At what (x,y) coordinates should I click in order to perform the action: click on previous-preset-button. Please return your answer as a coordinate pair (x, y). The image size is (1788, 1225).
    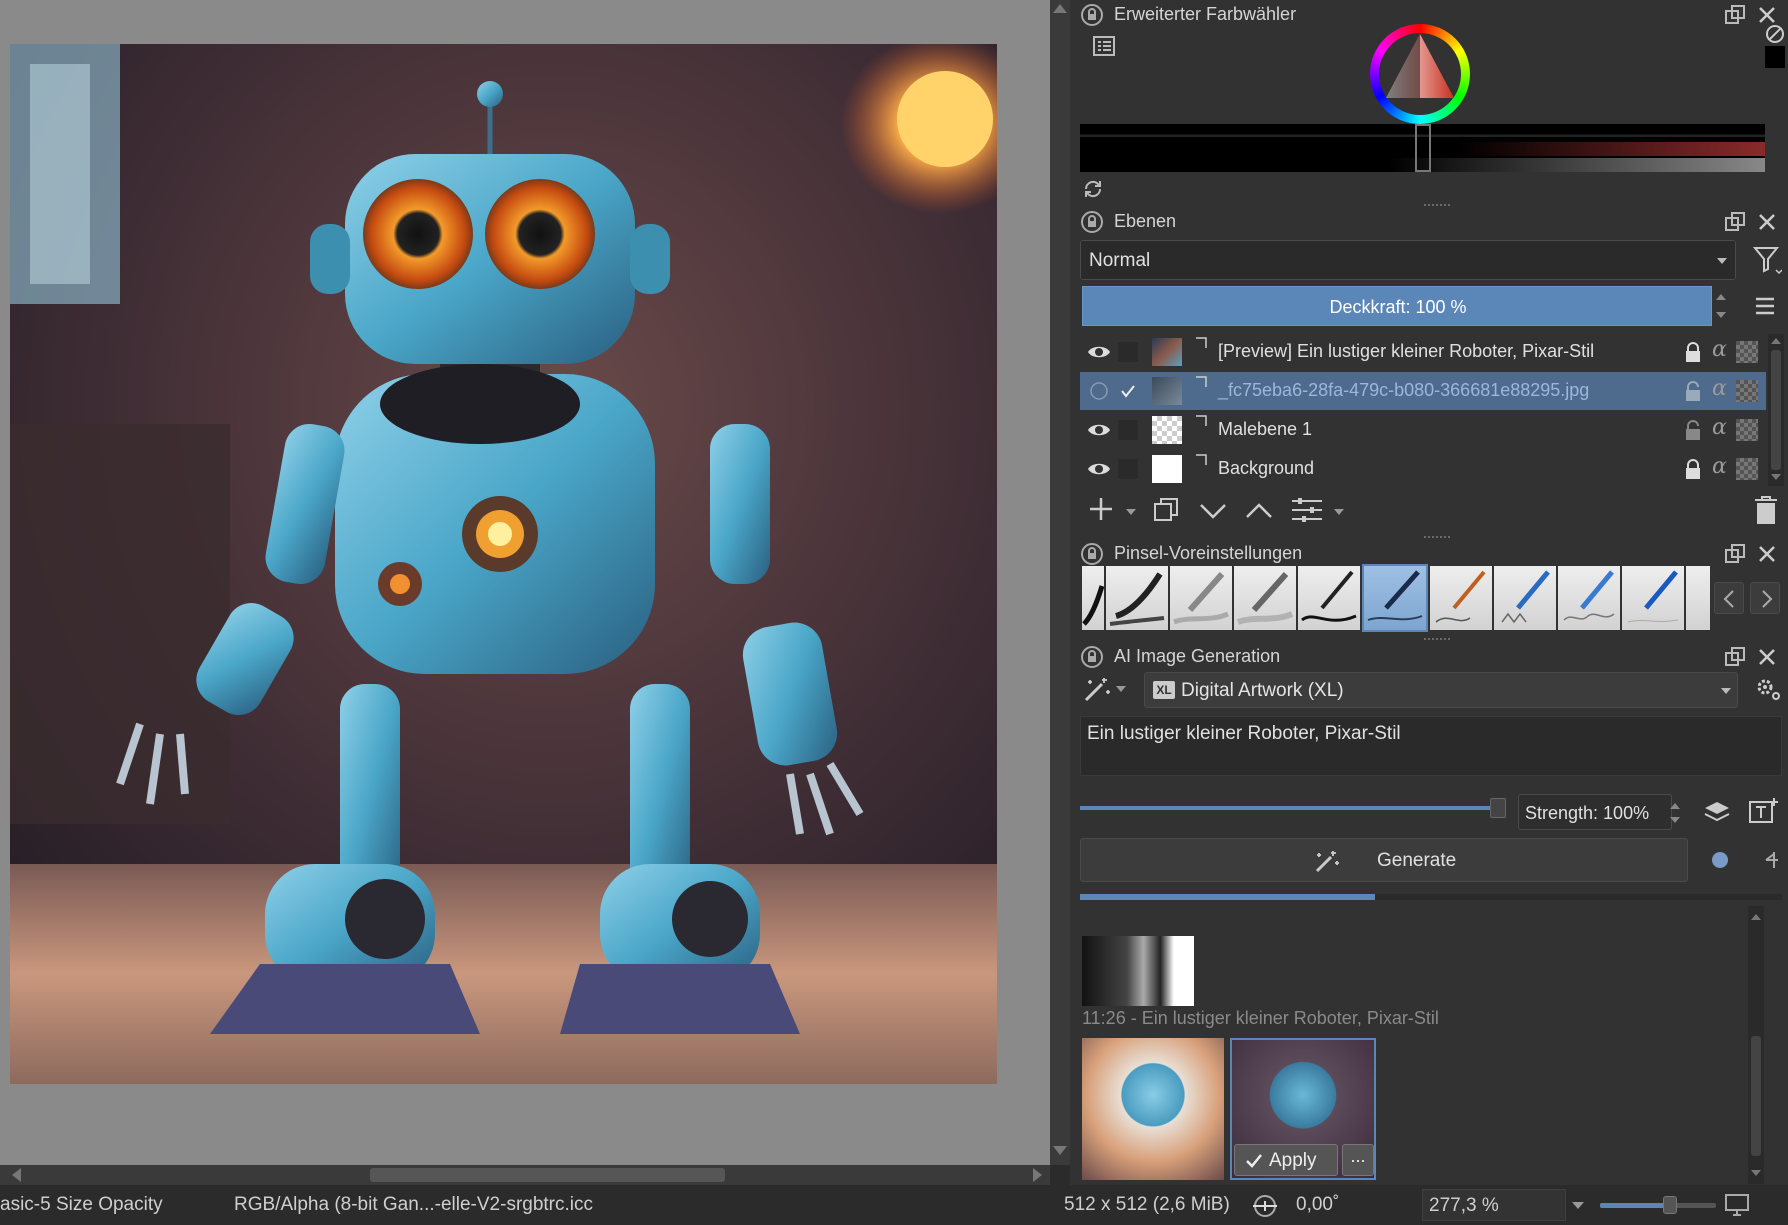
    Looking at the image, I should click on (1729, 598).